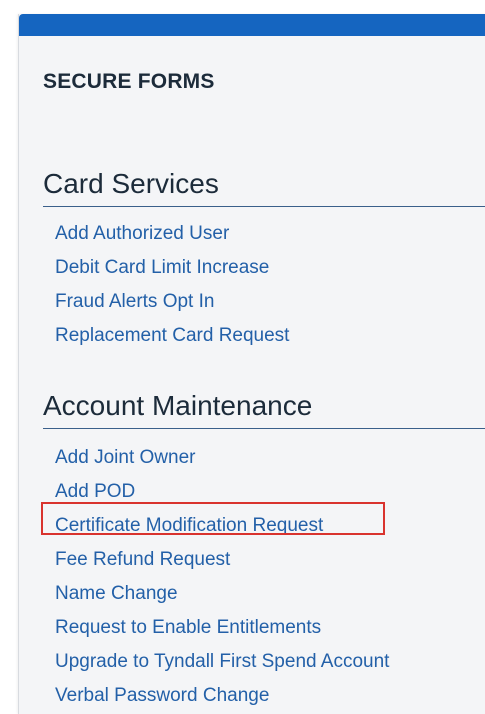  Describe the element at coordinates (129, 81) in the screenshot. I see `secure-forms-title: SECURE FORMS` at that location.